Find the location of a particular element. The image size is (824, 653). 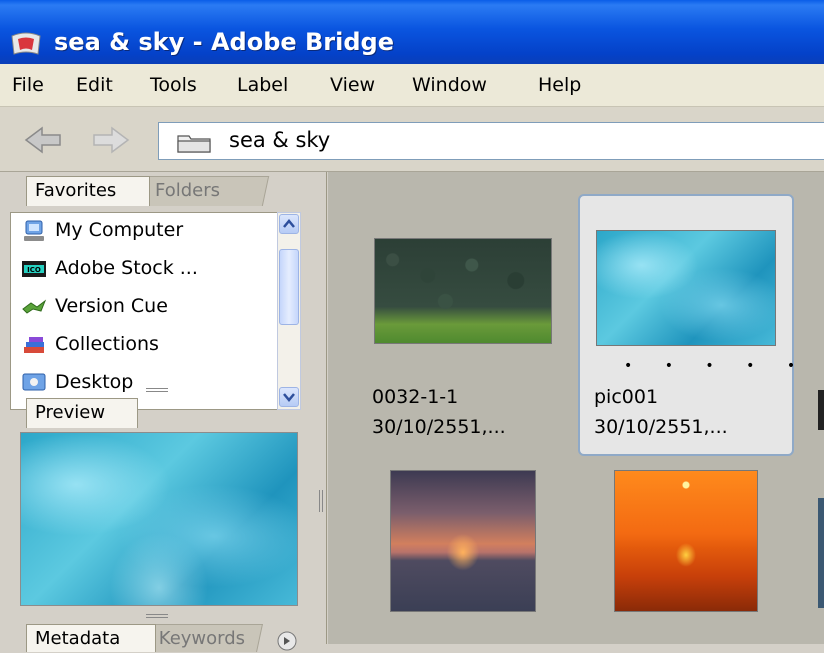

favorite-item: My Computer is located at coordinates (144, 231).